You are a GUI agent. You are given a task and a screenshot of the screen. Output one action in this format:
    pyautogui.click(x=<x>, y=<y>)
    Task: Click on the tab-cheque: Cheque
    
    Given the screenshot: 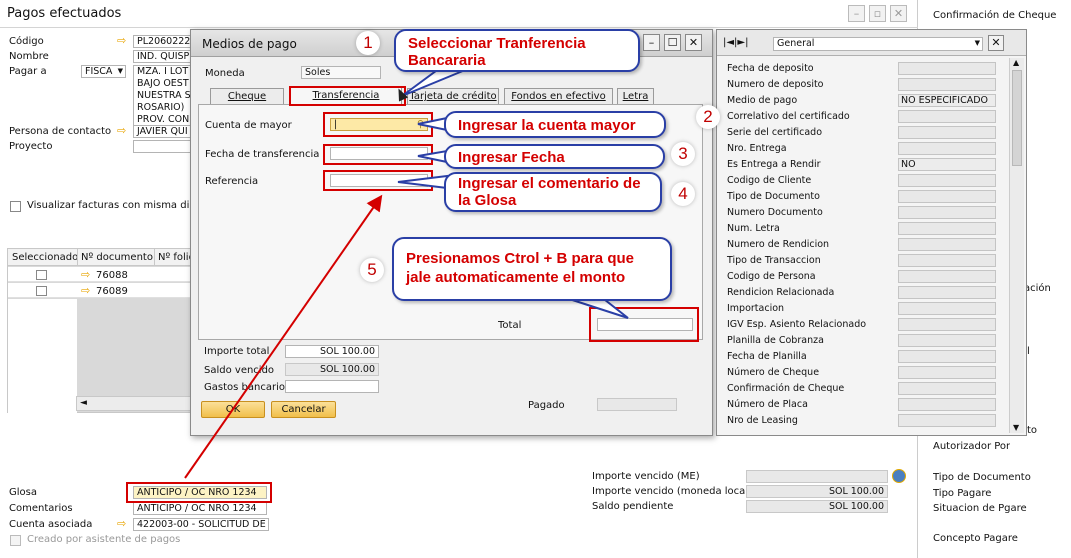 What is the action you would take?
    pyautogui.click(x=247, y=96)
    